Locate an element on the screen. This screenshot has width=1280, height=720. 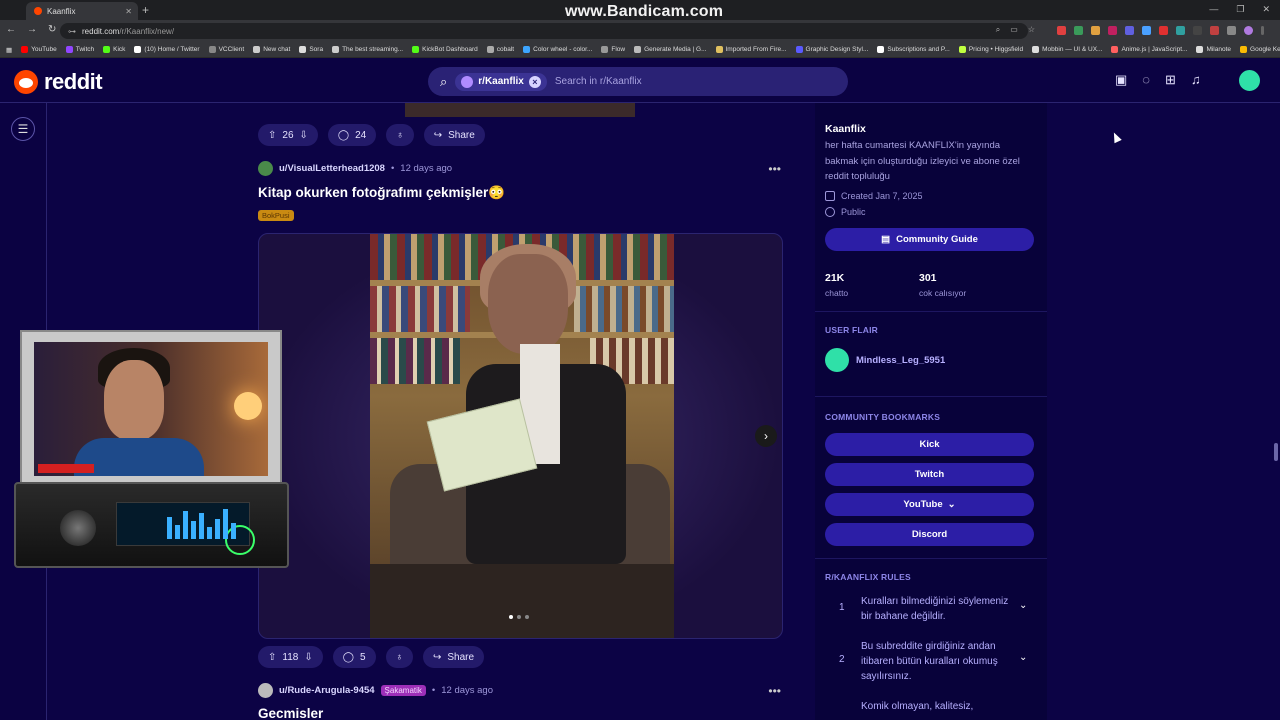
bookmark-discord-button: Discord is located at coordinates (929, 534).